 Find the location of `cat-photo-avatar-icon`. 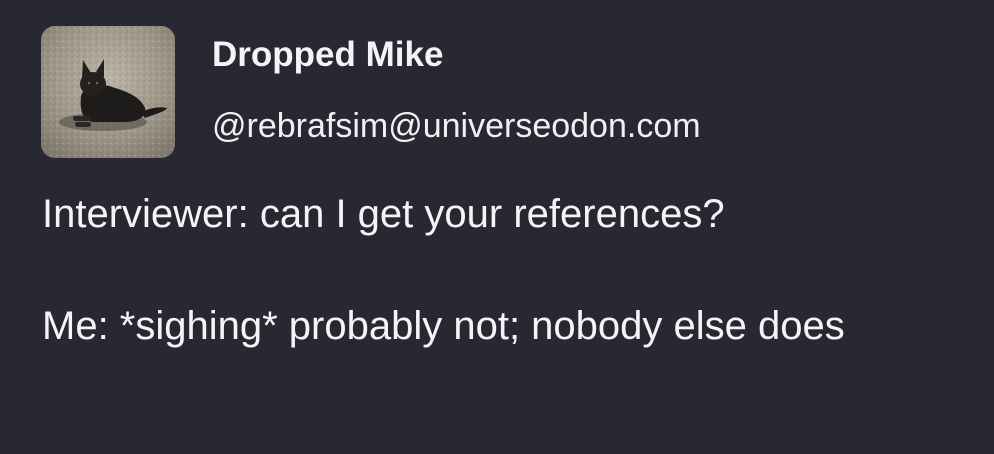

cat-photo-avatar-icon is located at coordinates (108, 92).